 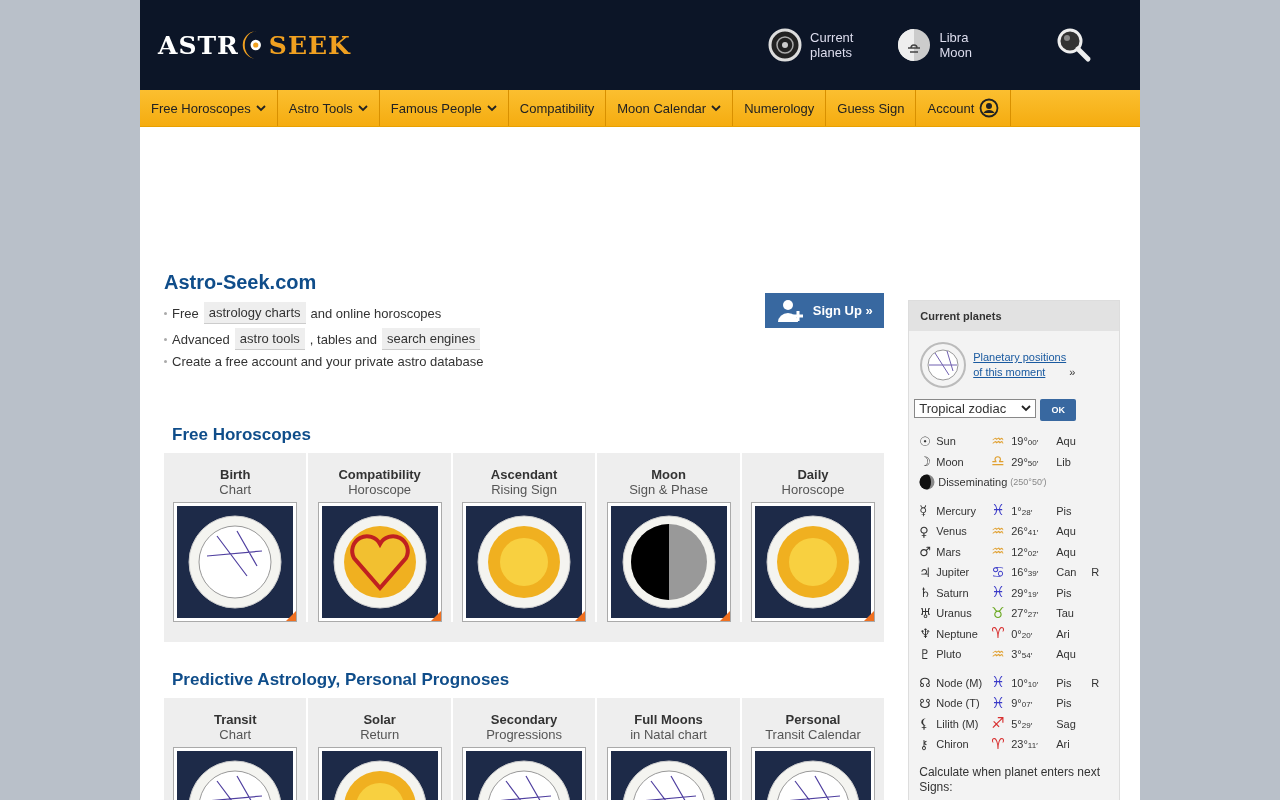 I want to click on horoscope-card: Personal Transit Calendar, so click(x=813, y=749).